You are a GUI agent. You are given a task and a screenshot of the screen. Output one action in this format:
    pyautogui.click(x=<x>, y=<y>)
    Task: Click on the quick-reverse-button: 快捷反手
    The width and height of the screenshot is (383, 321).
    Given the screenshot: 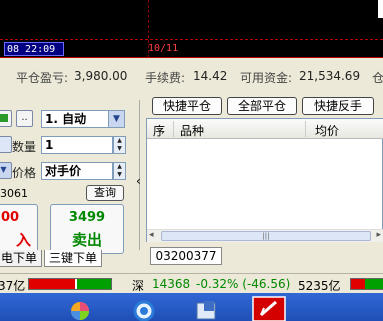 What is the action you would take?
    pyautogui.click(x=338, y=106)
    